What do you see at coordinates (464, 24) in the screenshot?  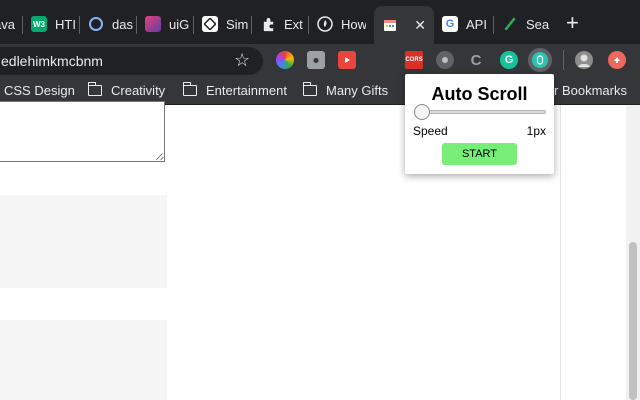 I see `tab-9: G API` at bounding box center [464, 24].